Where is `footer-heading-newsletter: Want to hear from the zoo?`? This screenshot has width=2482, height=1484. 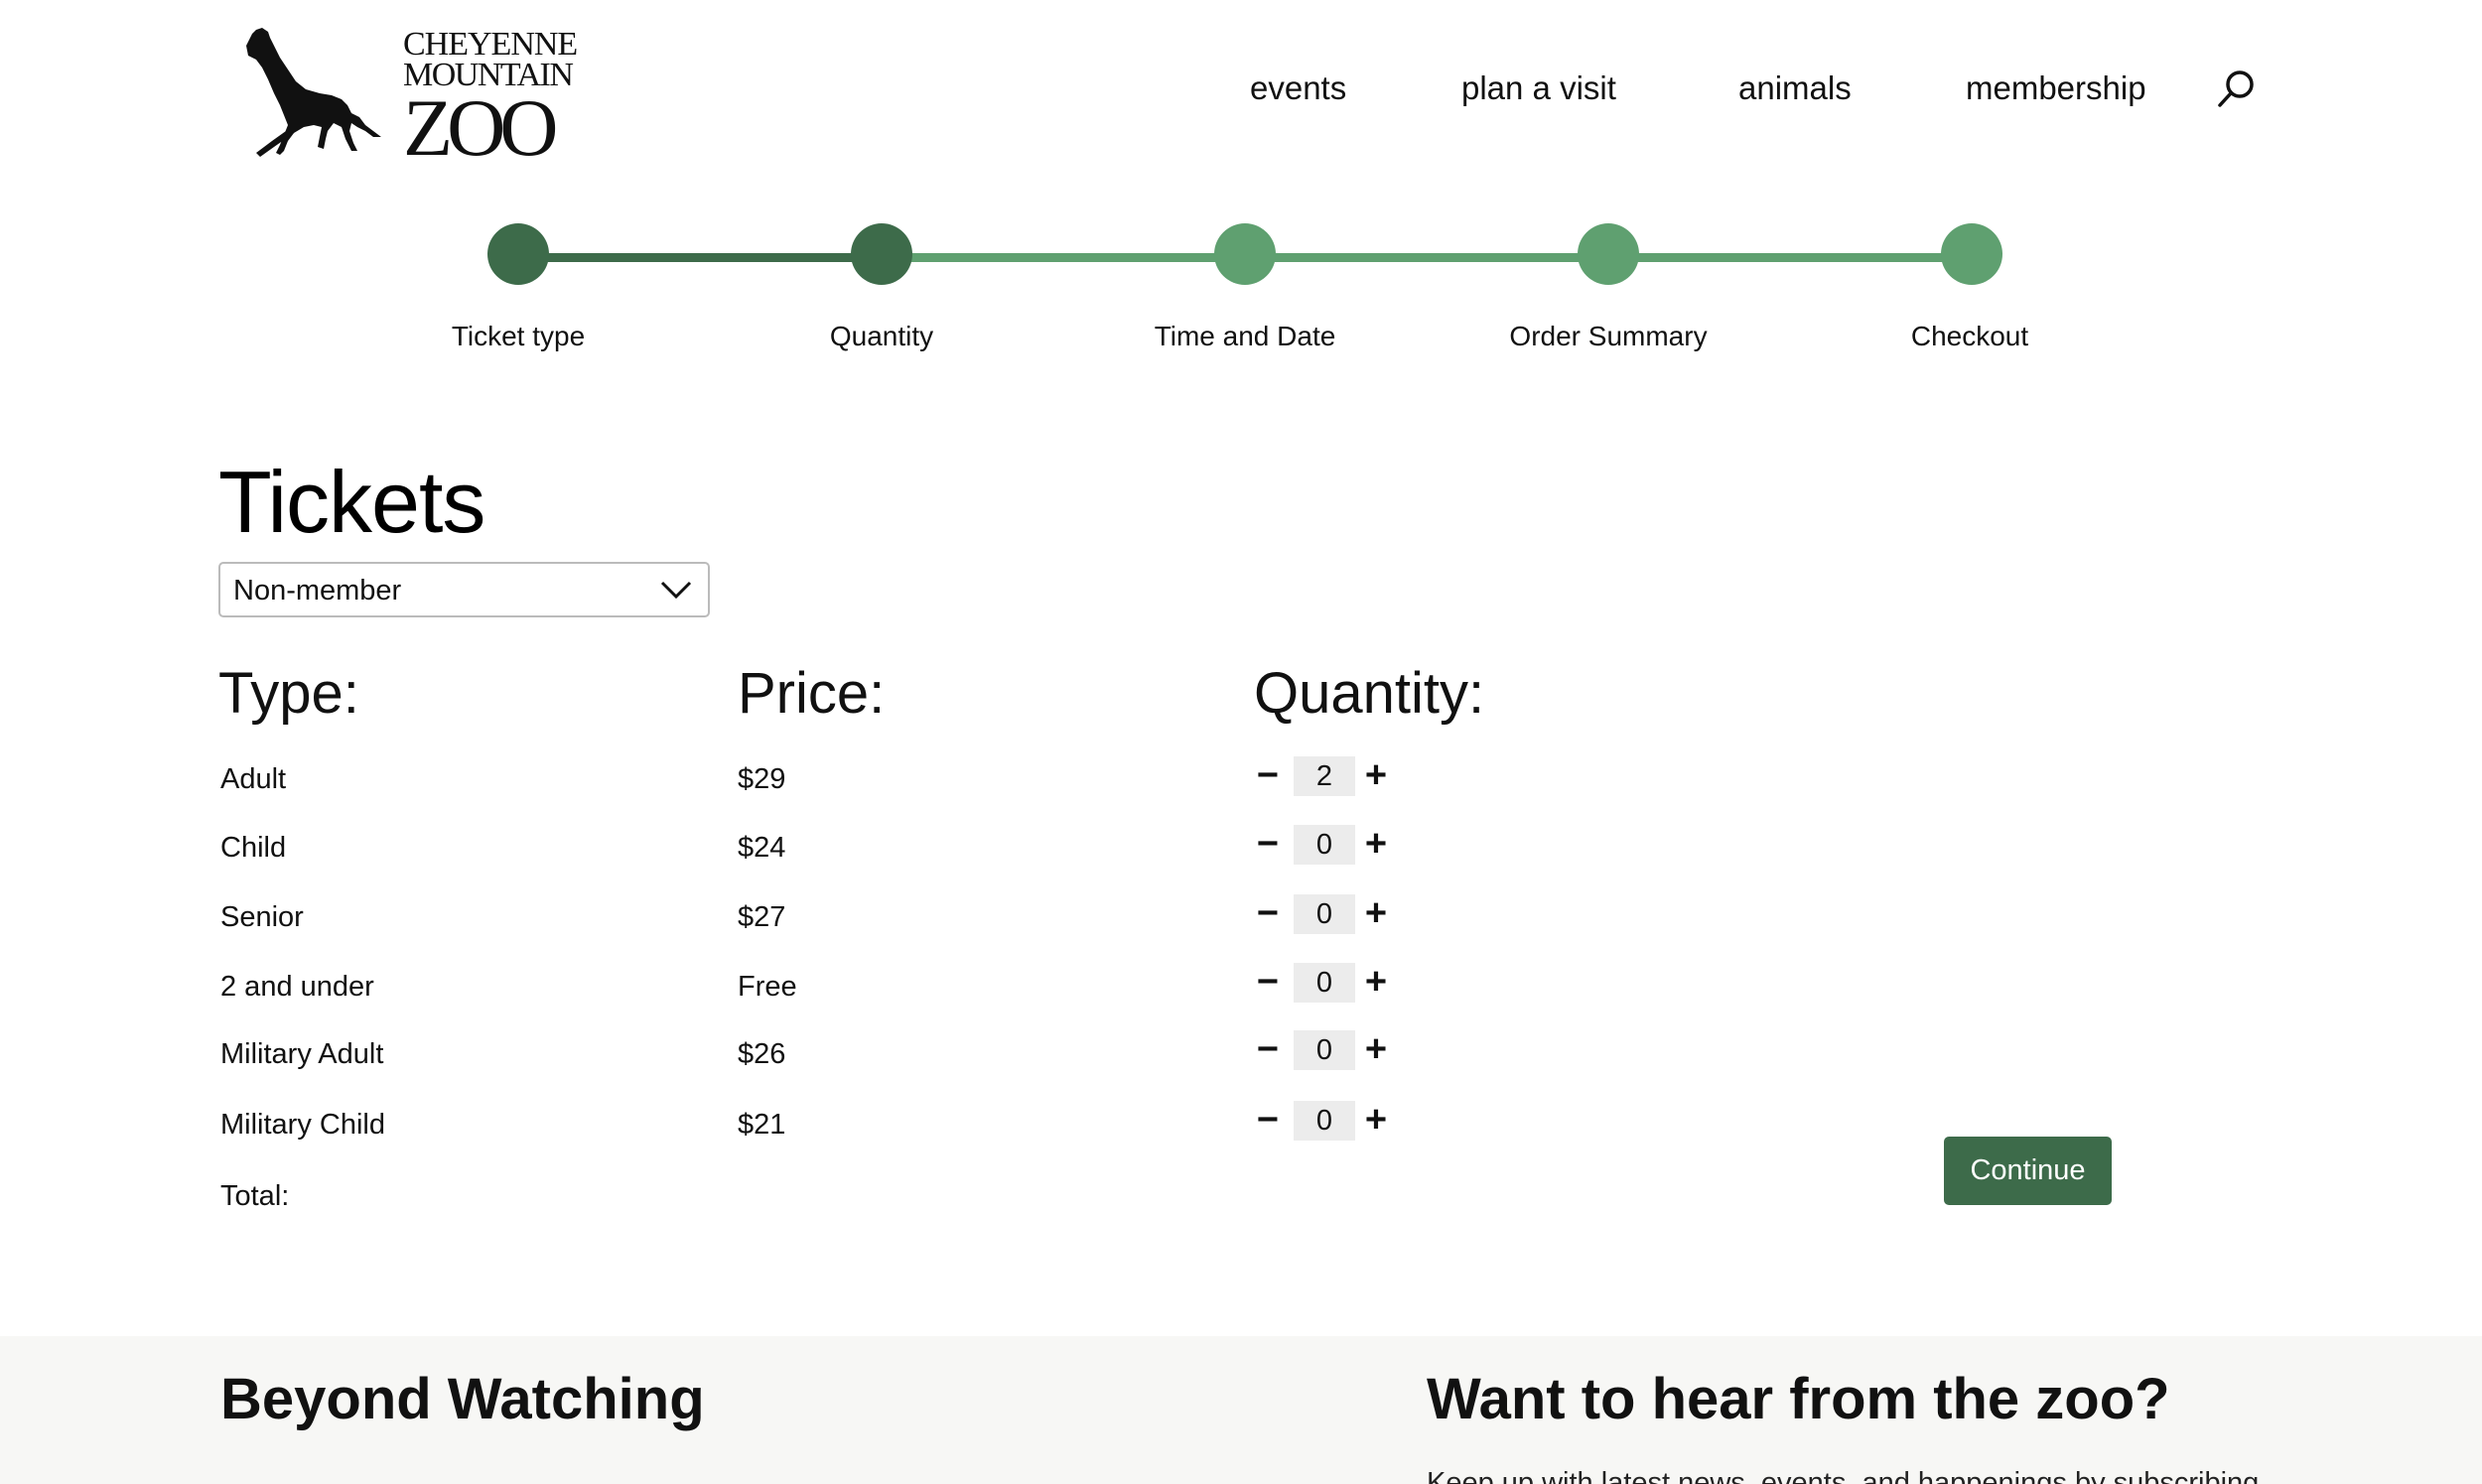 footer-heading-newsletter: Want to hear from the zoo? is located at coordinates (1798, 1399).